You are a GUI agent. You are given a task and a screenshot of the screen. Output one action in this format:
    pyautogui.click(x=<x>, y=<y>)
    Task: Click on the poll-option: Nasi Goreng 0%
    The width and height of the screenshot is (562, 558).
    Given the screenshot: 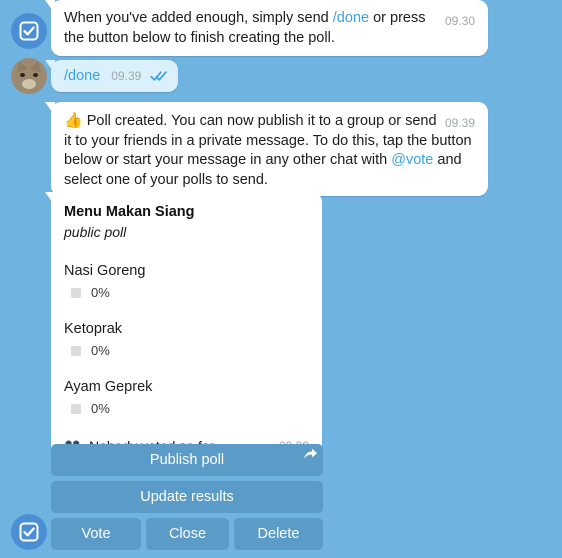 What is the action you would take?
    pyautogui.click(x=186, y=281)
    